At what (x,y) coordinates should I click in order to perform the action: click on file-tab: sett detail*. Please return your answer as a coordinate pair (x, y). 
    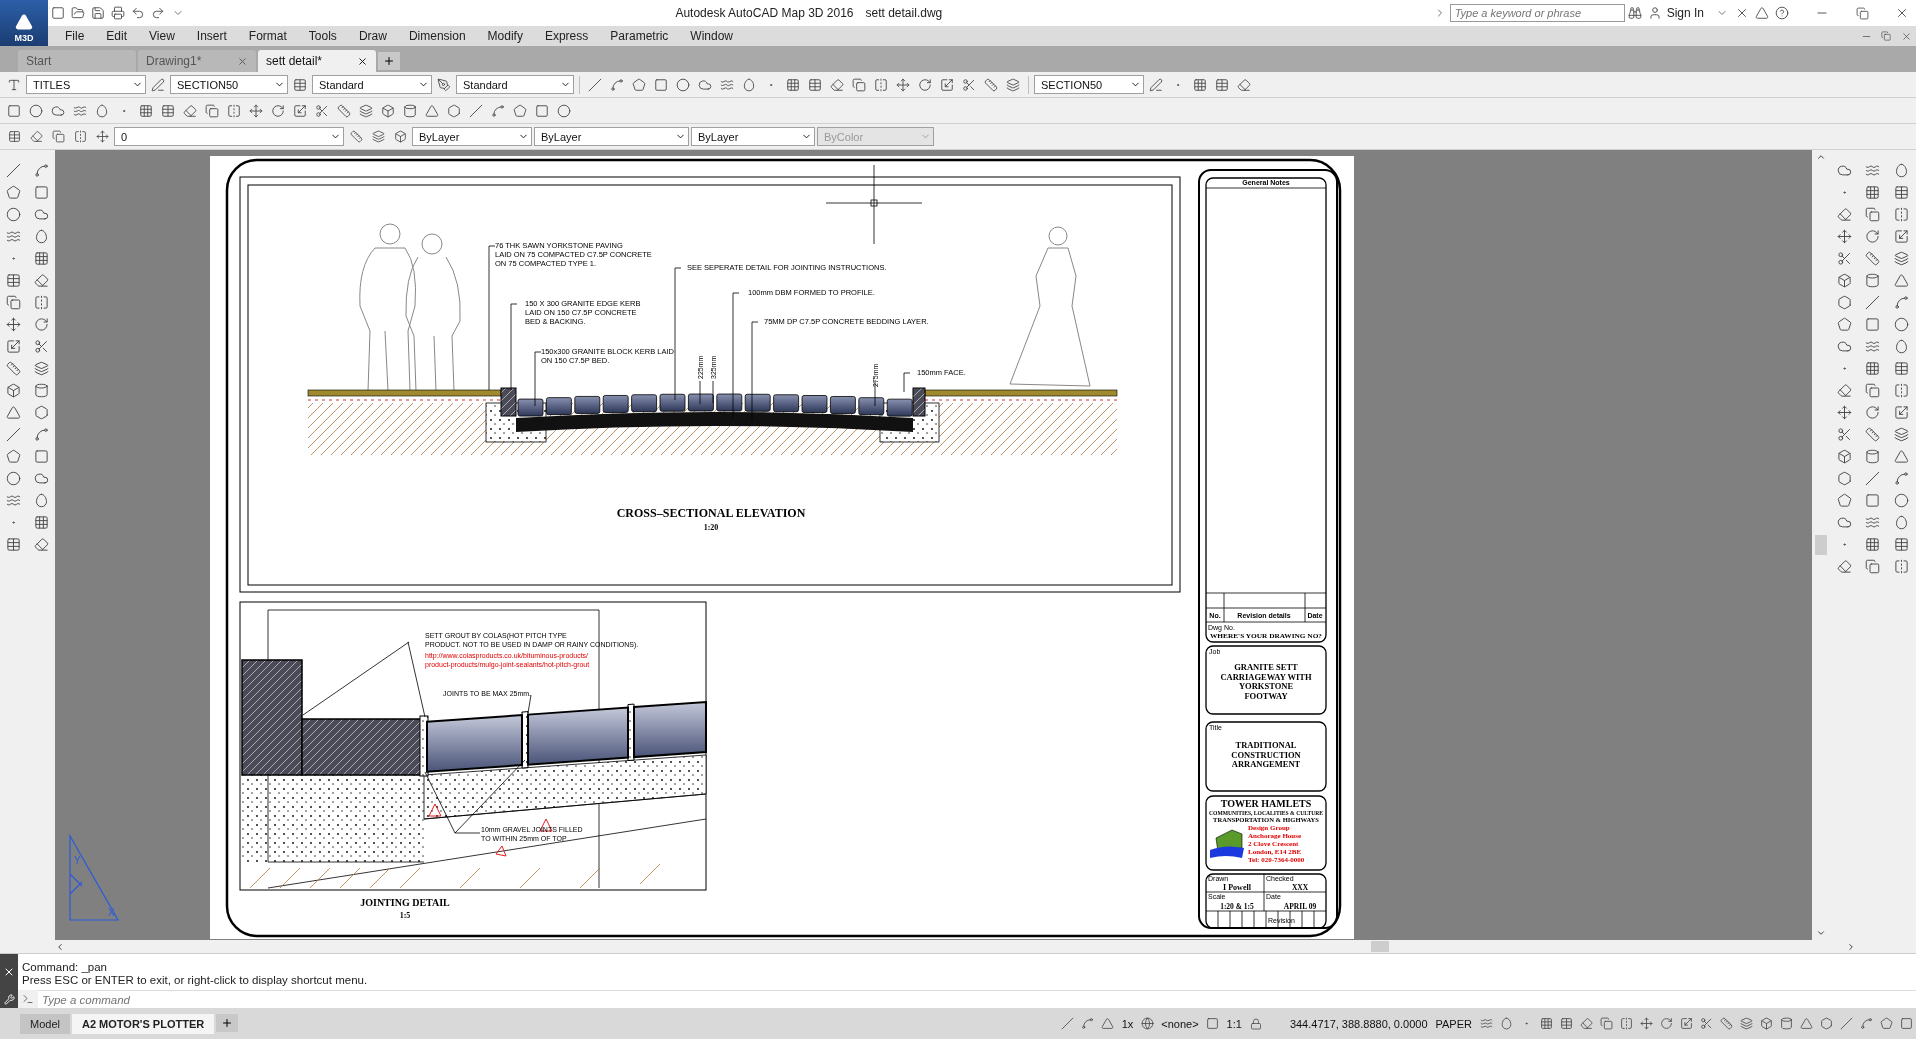
    Looking at the image, I should click on (317, 61).